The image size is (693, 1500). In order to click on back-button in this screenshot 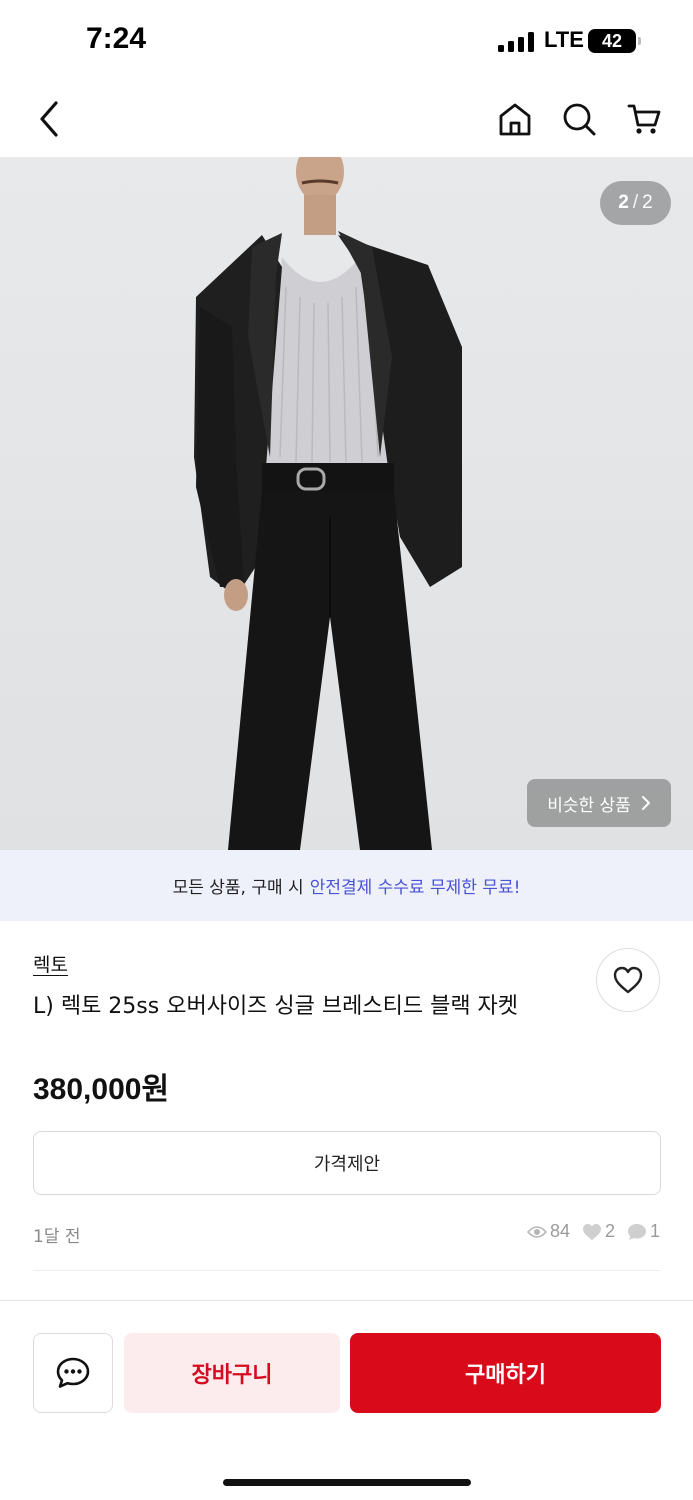, I will do `click(49, 119)`.